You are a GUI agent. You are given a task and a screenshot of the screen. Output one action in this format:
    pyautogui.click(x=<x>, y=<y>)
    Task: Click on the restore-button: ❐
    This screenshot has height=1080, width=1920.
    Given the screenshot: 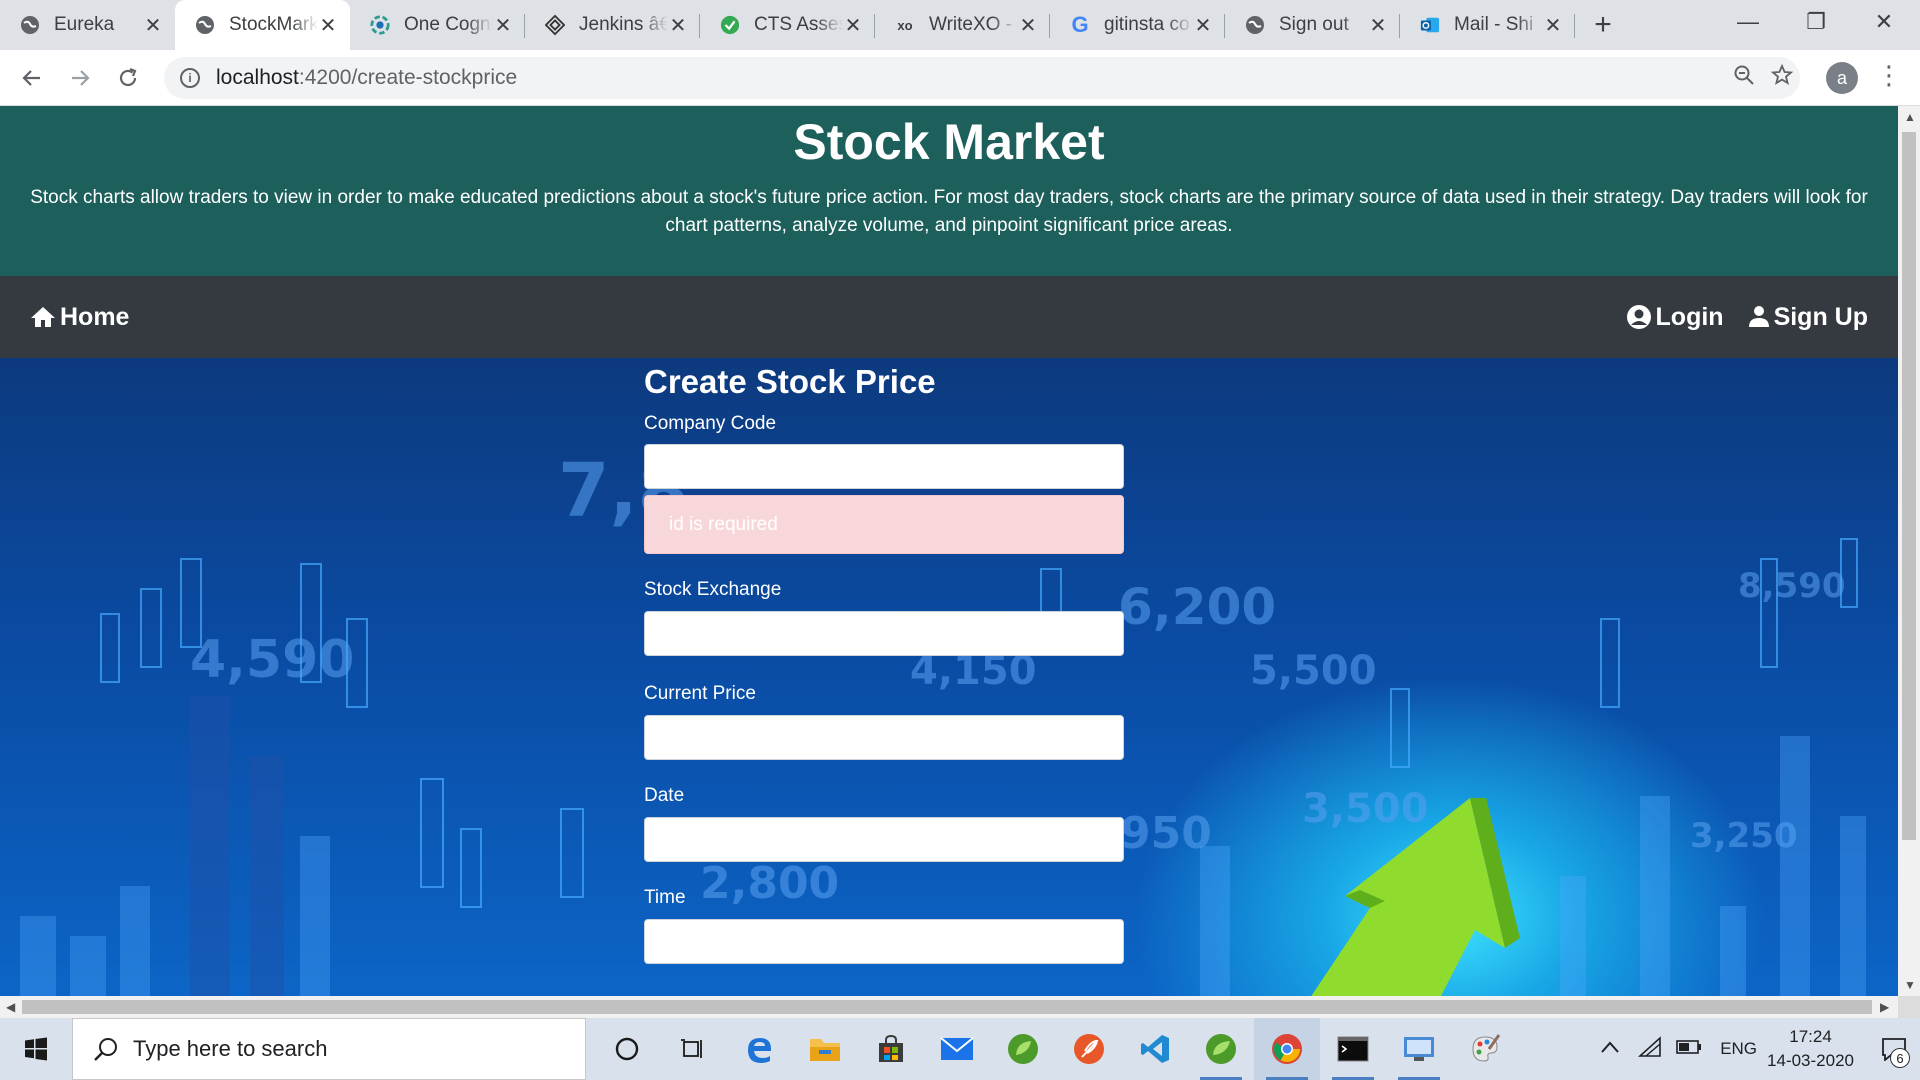 What is the action you would take?
    pyautogui.click(x=1816, y=22)
    